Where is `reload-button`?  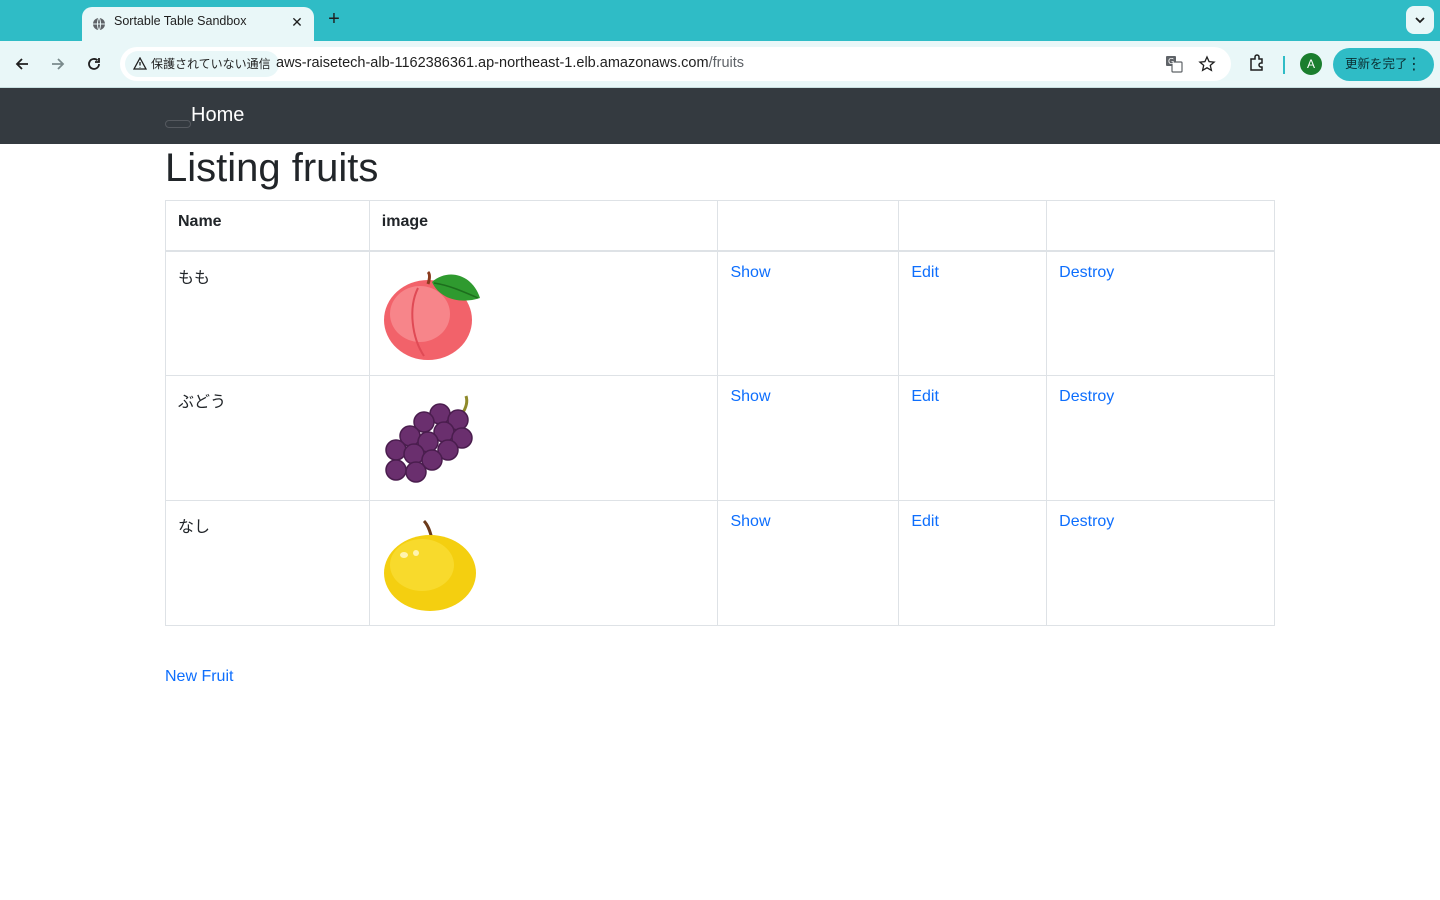 reload-button is located at coordinates (94, 64).